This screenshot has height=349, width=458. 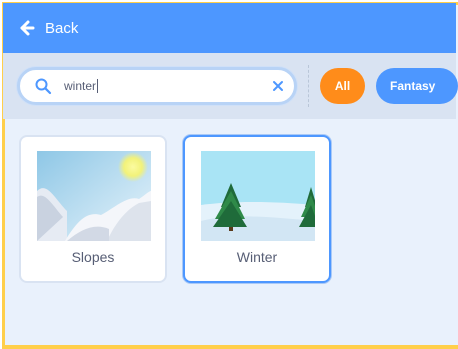 What do you see at coordinates (230, 347) in the screenshot?
I see `window-border` at bounding box center [230, 347].